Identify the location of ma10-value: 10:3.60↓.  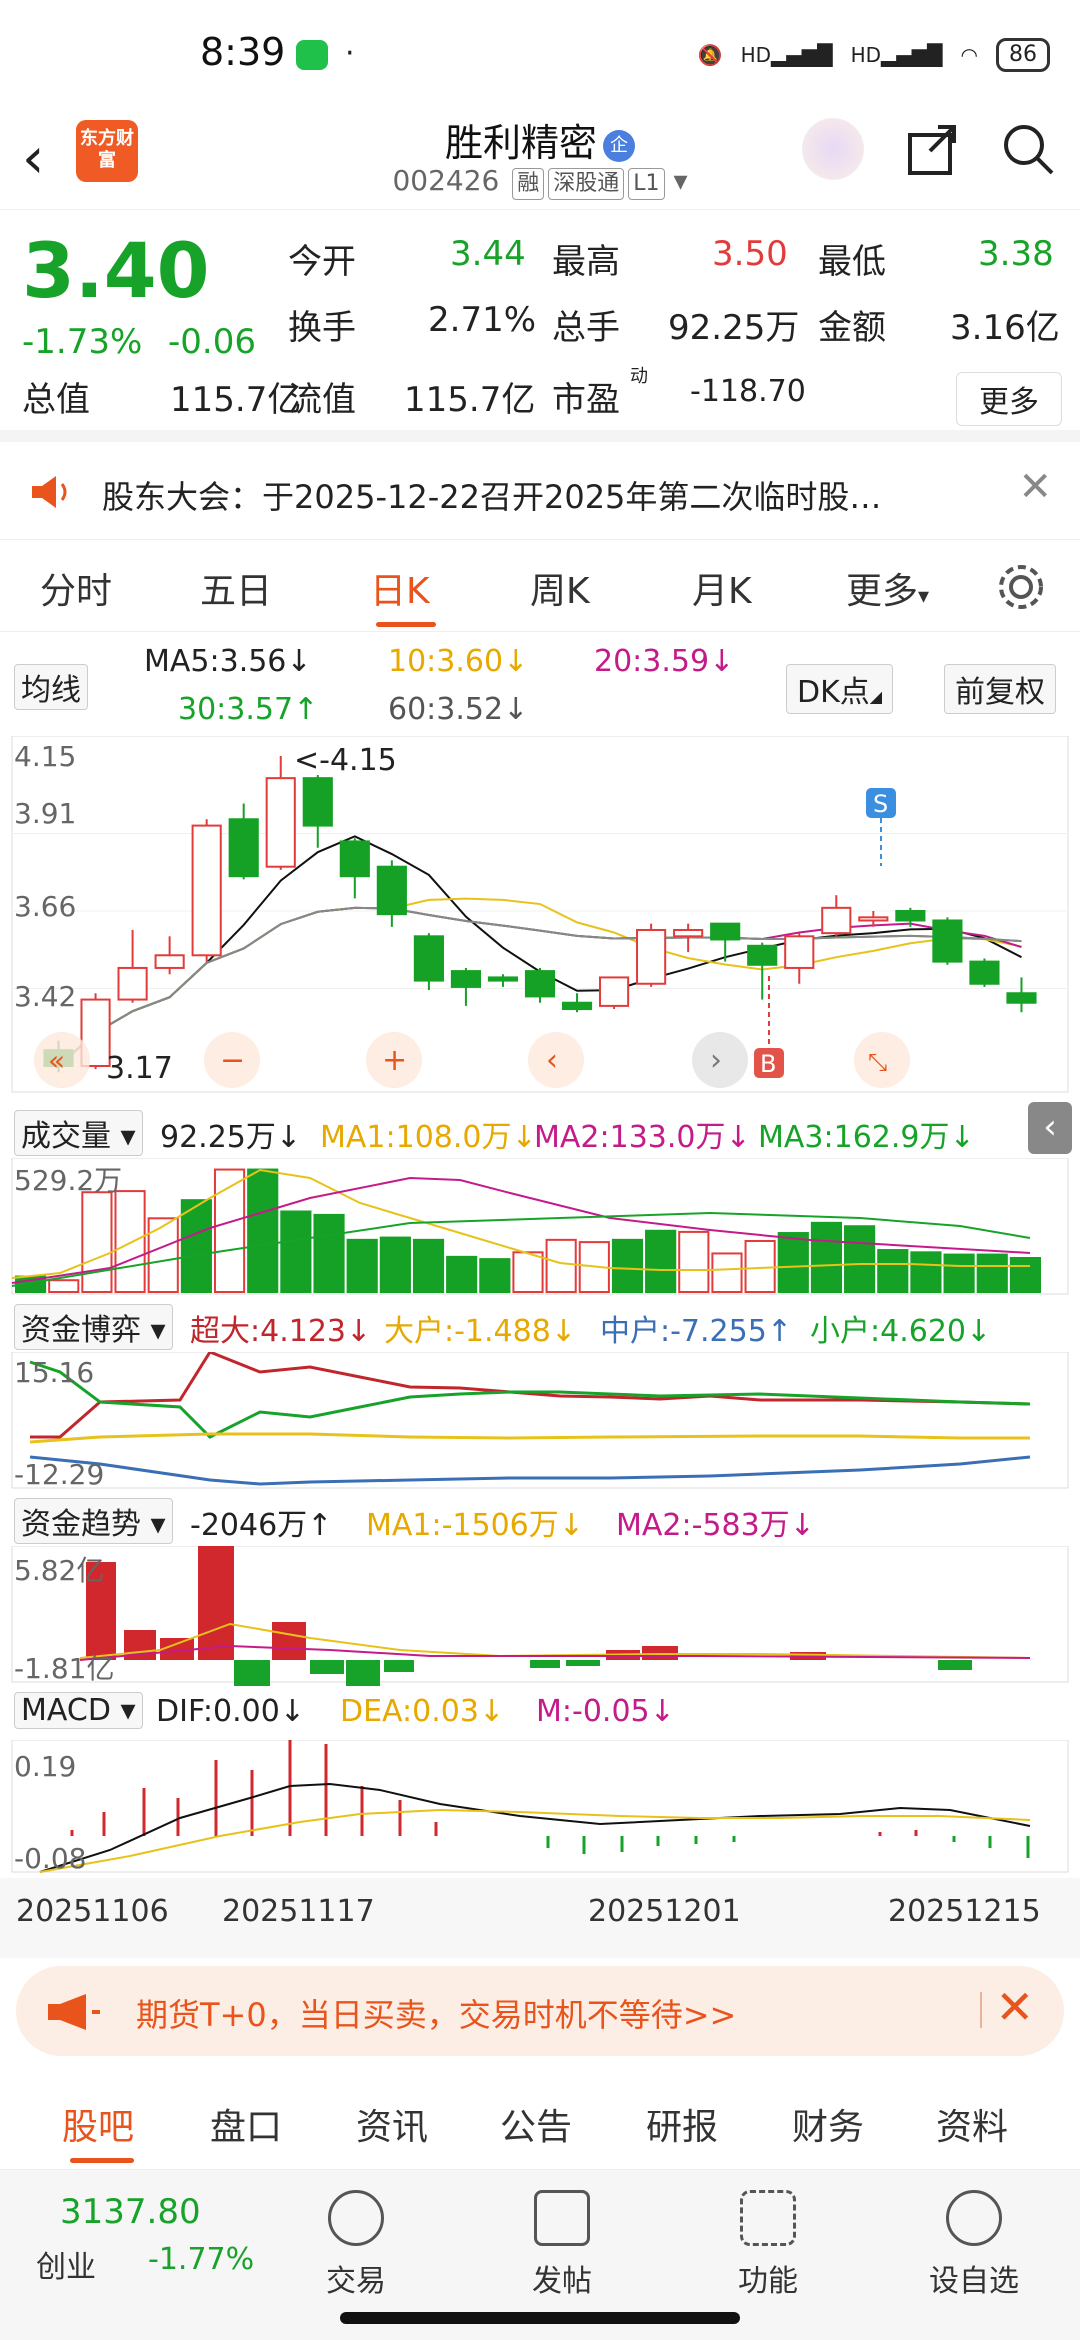
(458, 661).